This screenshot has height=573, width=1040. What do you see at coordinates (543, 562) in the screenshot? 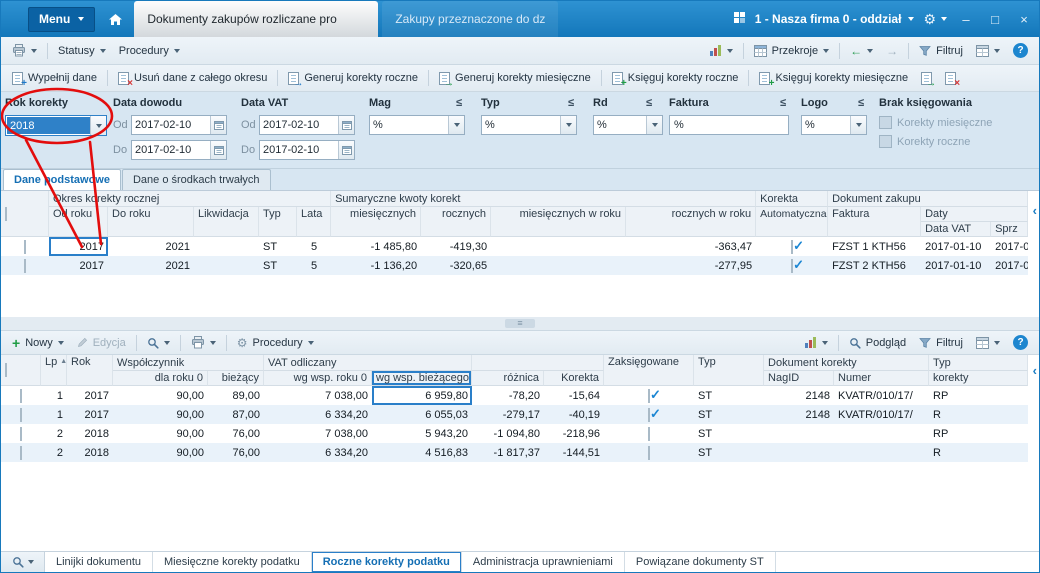
I see `bottom-tab-administracja: Administracja uprawnieniami` at bounding box center [543, 562].